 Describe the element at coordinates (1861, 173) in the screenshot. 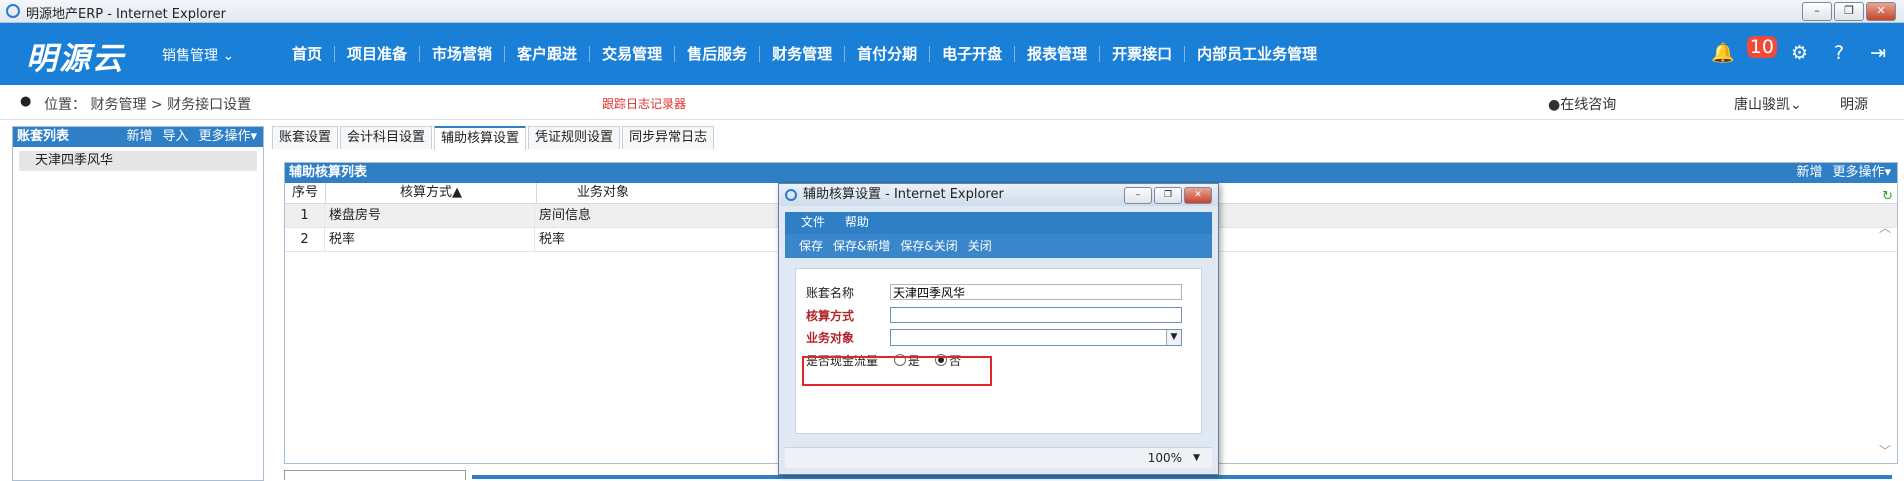

I see `grid-more-button: 更多操作▾` at that location.